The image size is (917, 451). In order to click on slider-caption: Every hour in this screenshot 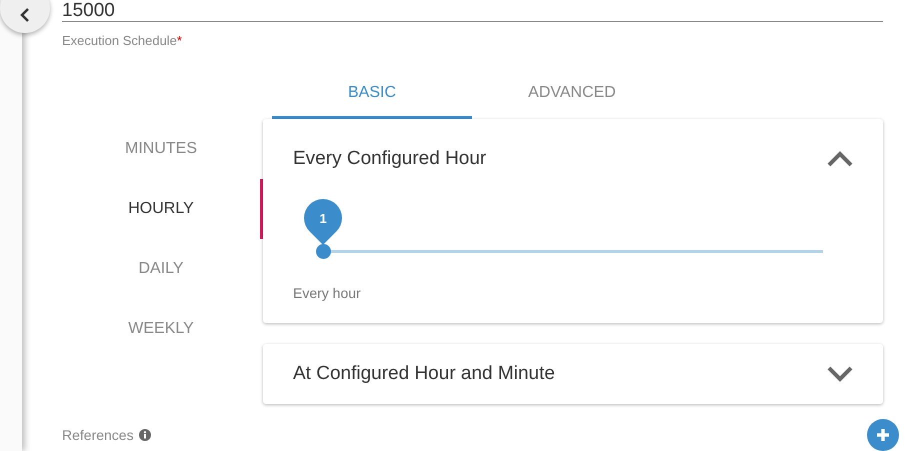, I will do `click(327, 293)`.